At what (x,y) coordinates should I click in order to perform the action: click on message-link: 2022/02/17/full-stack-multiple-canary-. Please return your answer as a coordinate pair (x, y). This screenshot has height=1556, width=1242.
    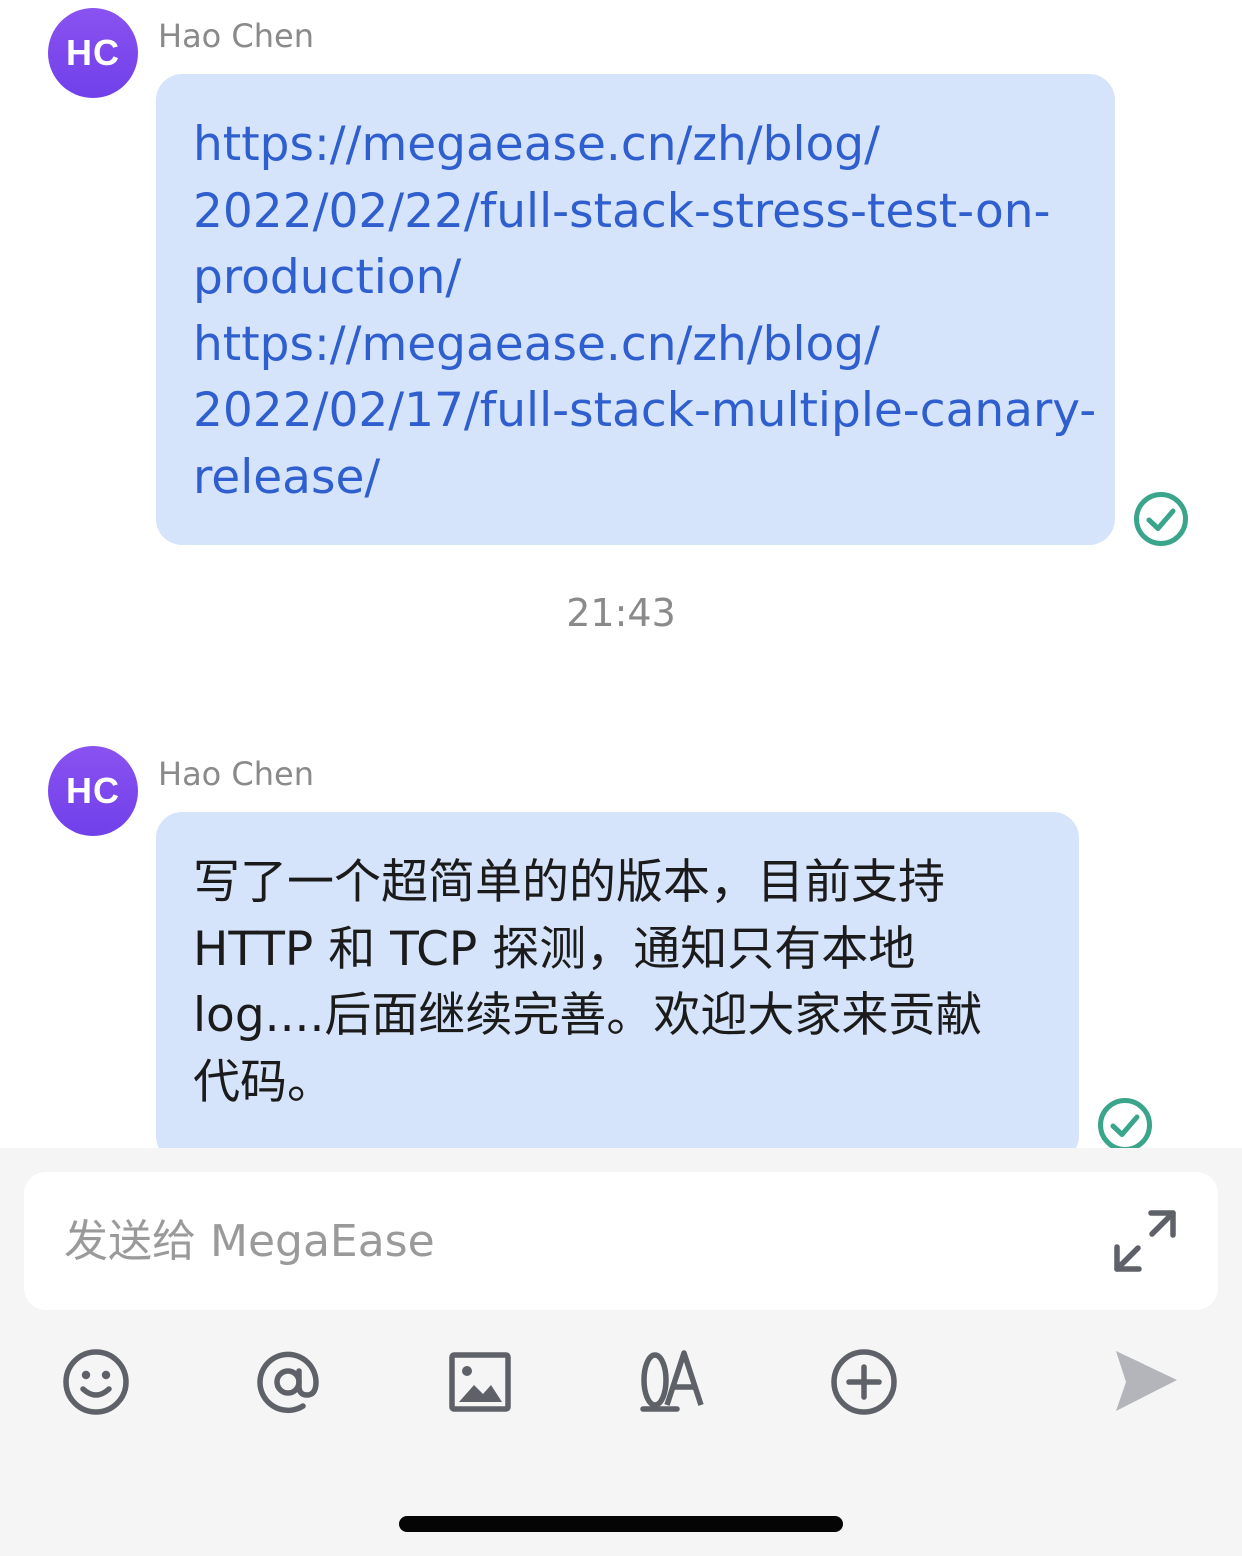
    Looking at the image, I should click on (644, 411).